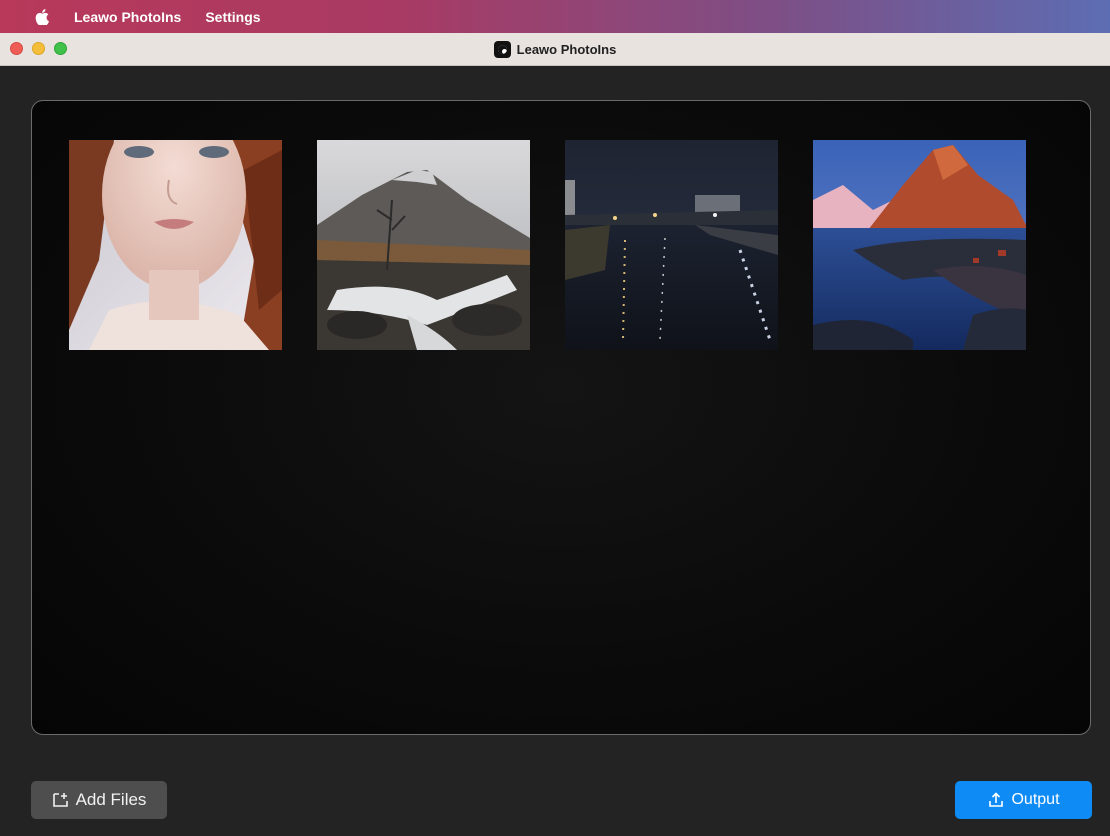  Describe the element at coordinates (1035, 799) in the screenshot. I see `output-label: Output` at that location.